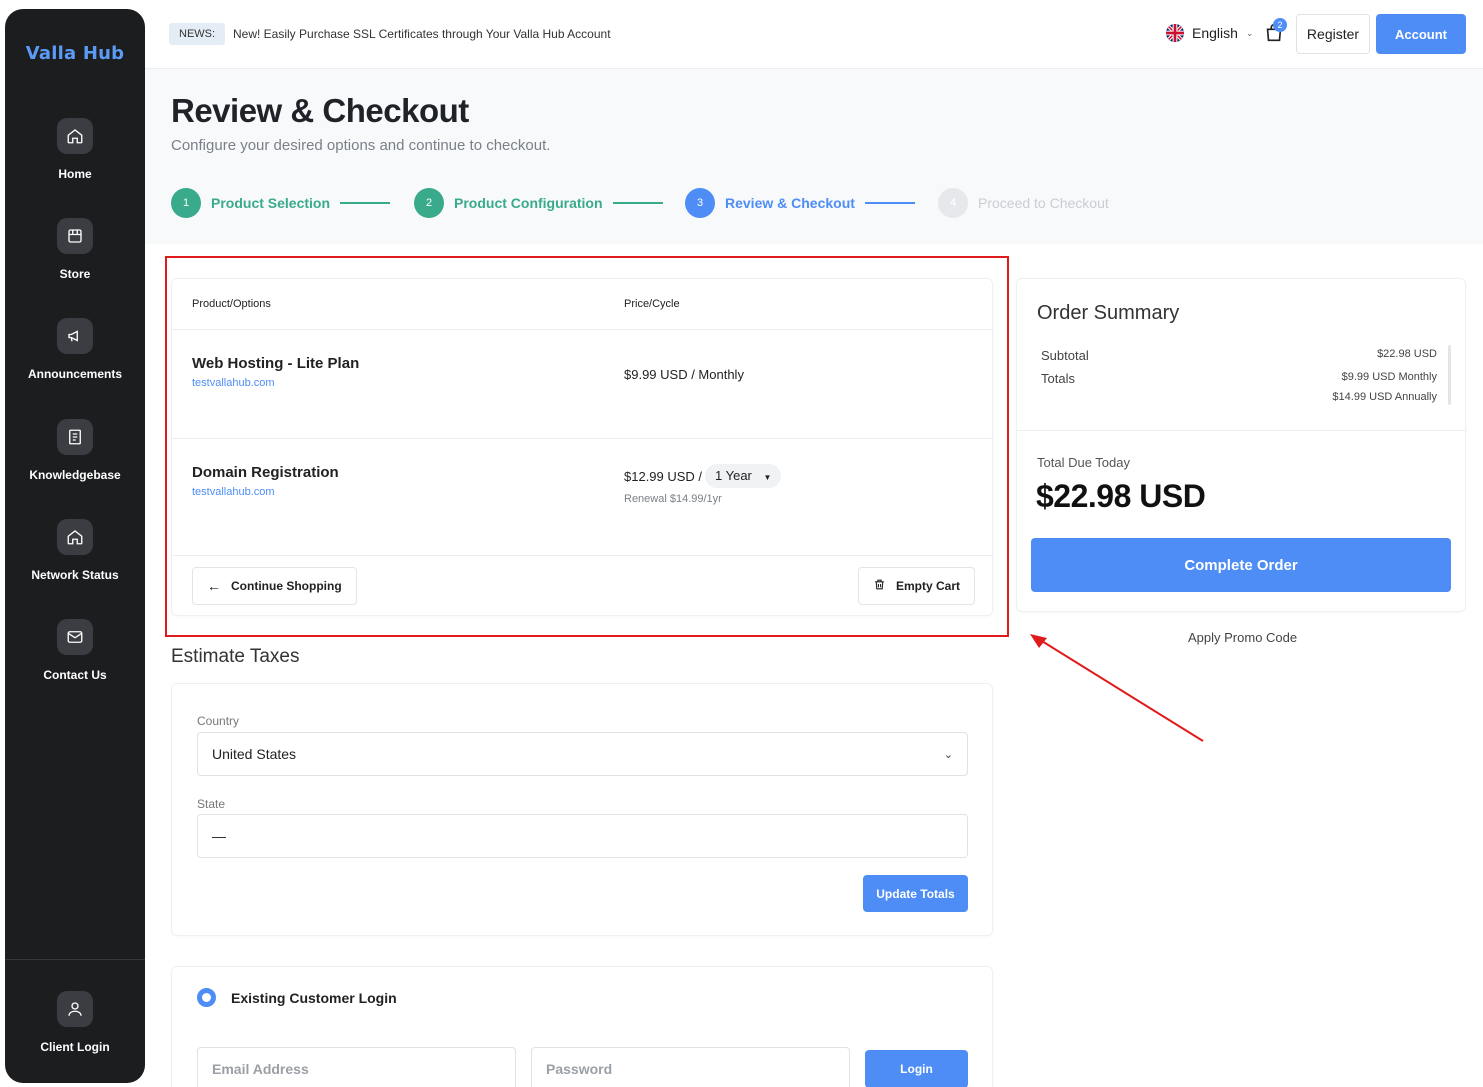 The height and width of the screenshot is (1087, 1483). What do you see at coordinates (75, 274) in the screenshot?
I see `sidebar-item-label: Store` at bounding box center [75, 274].